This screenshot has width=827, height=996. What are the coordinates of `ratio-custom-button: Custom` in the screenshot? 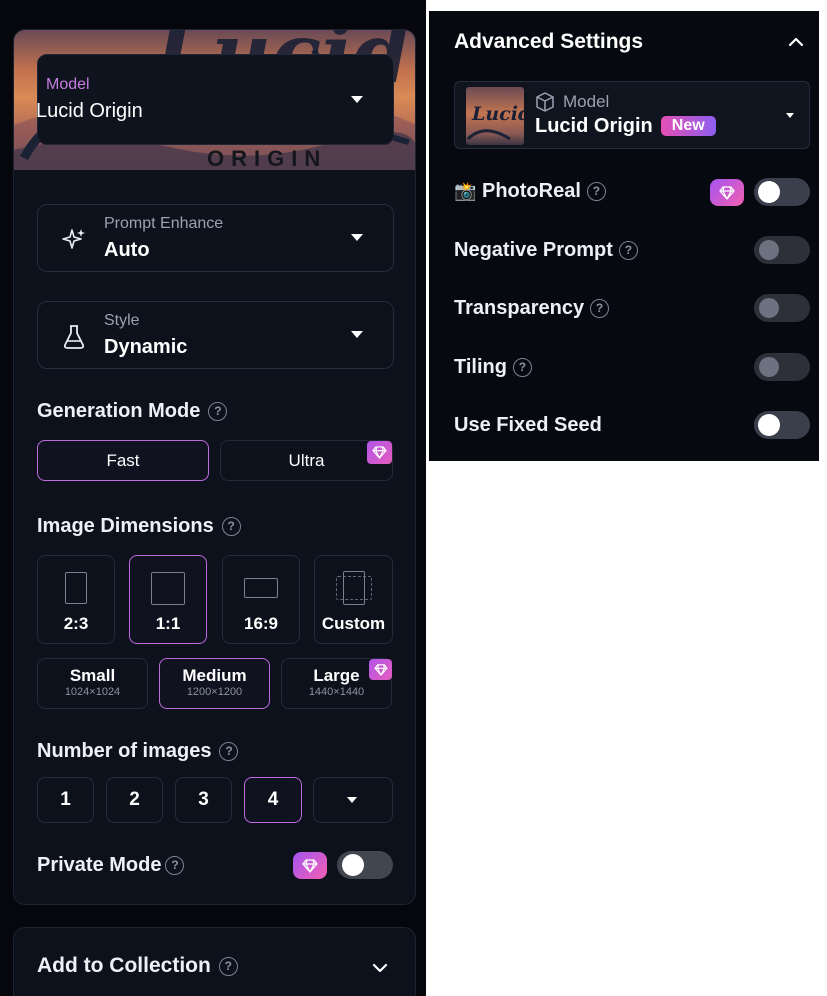 It's located at (353, 599).